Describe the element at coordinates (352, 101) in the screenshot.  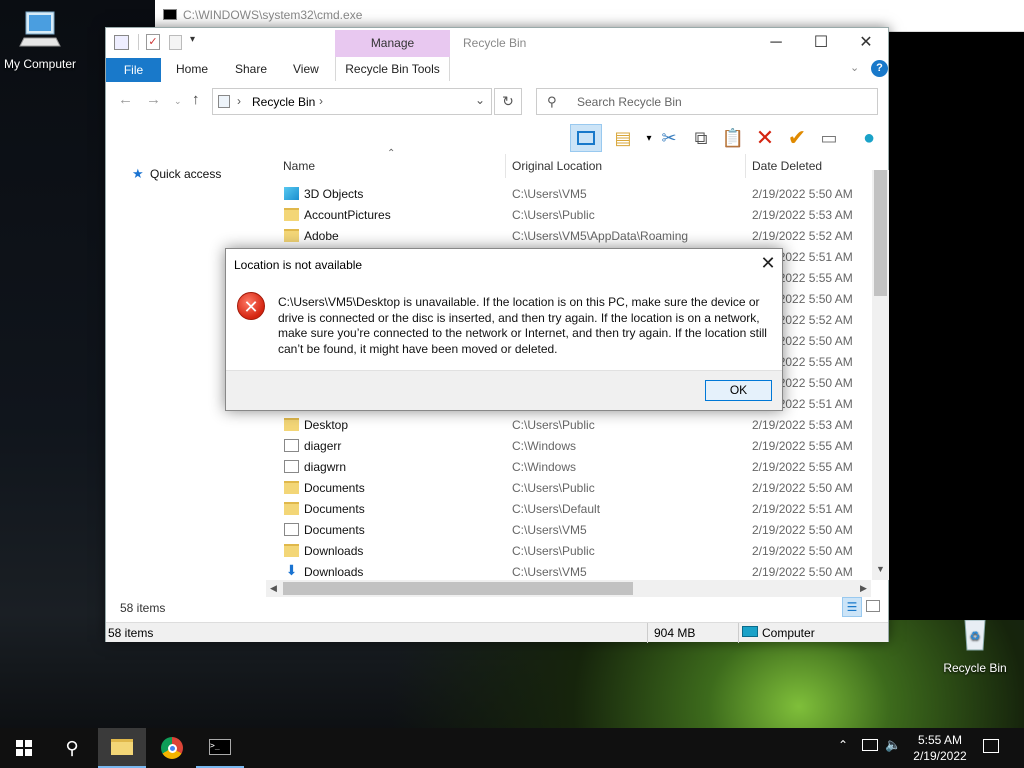
I see `address-bar: › Recycle Bin › ⌄` at that location.